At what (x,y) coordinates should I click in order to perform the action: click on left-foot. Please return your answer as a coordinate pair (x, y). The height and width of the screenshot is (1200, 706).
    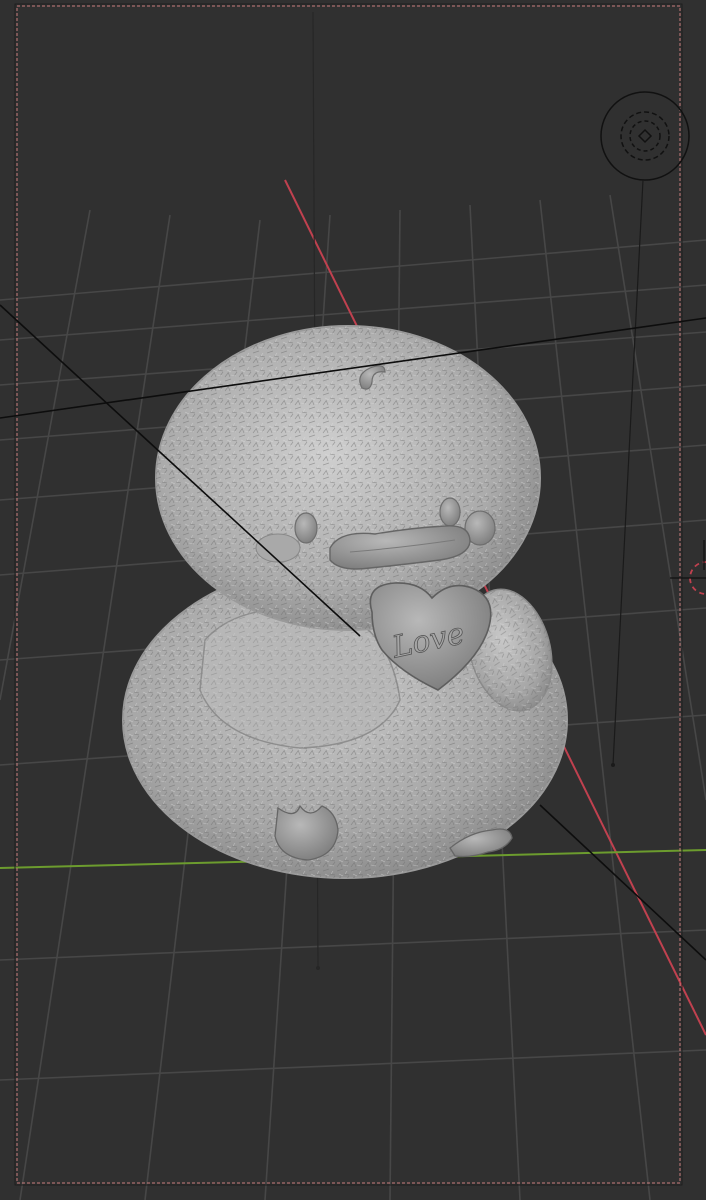
    Looking at the image, I should click on (306, 832).